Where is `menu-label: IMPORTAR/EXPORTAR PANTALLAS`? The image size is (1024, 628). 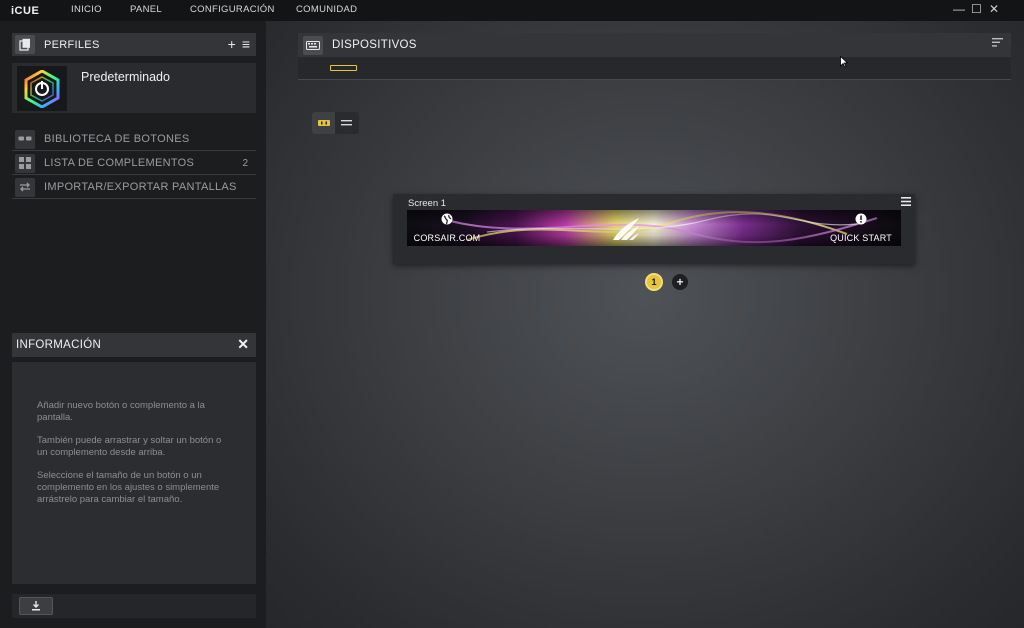
menu-label: IMPORTAR/EXPORTAR PANTALLAS is located at coordinates (140, 187).